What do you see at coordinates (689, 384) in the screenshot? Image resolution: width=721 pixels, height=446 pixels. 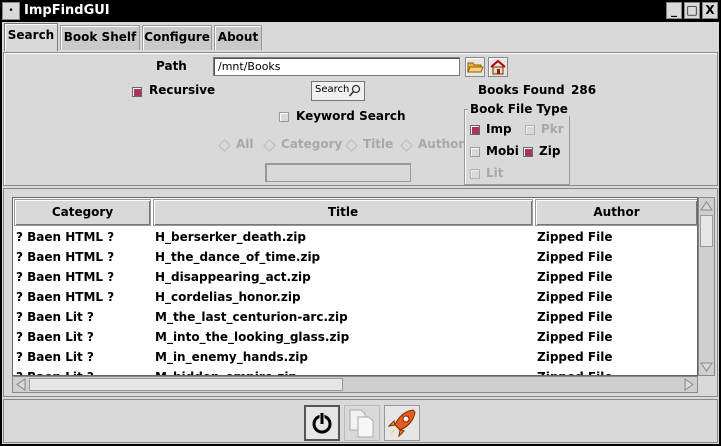 I see `scroll-right-arrow-icon` at bounding box center [689, 384].